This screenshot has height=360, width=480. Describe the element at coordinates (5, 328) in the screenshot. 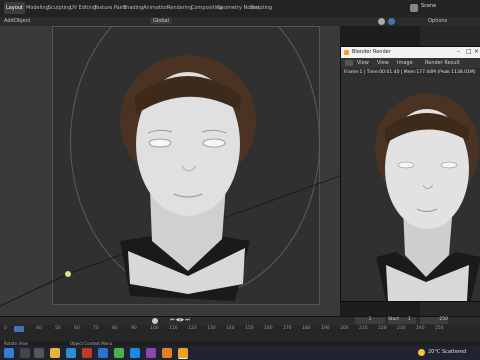

I see `tick-label: 0` at that location.